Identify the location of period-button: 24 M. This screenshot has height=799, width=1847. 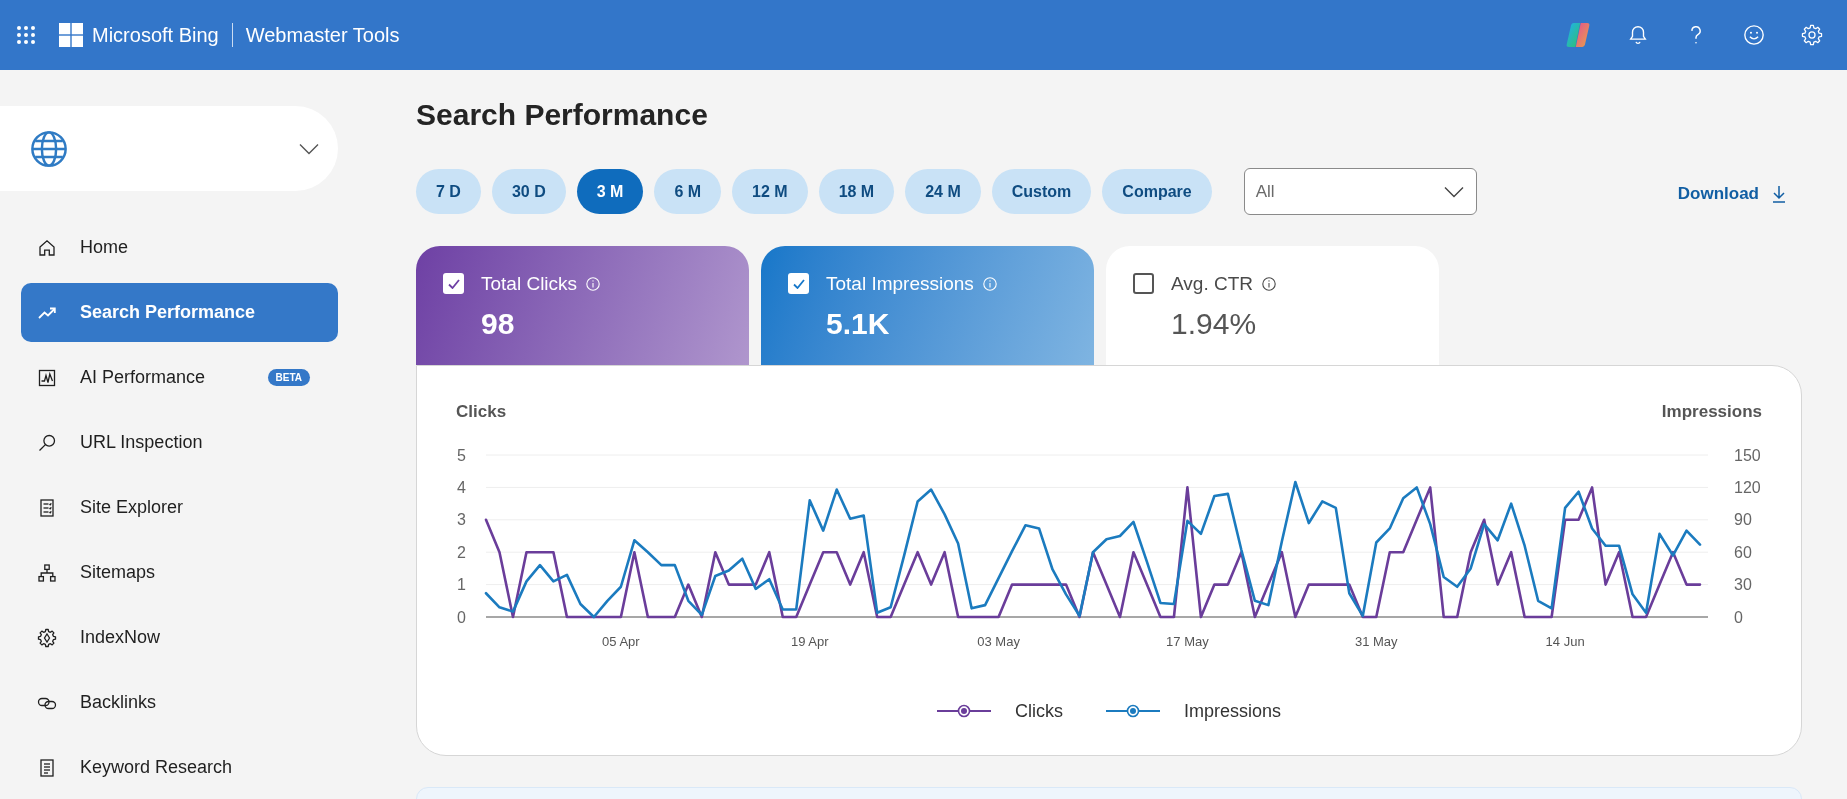
(943, 191).